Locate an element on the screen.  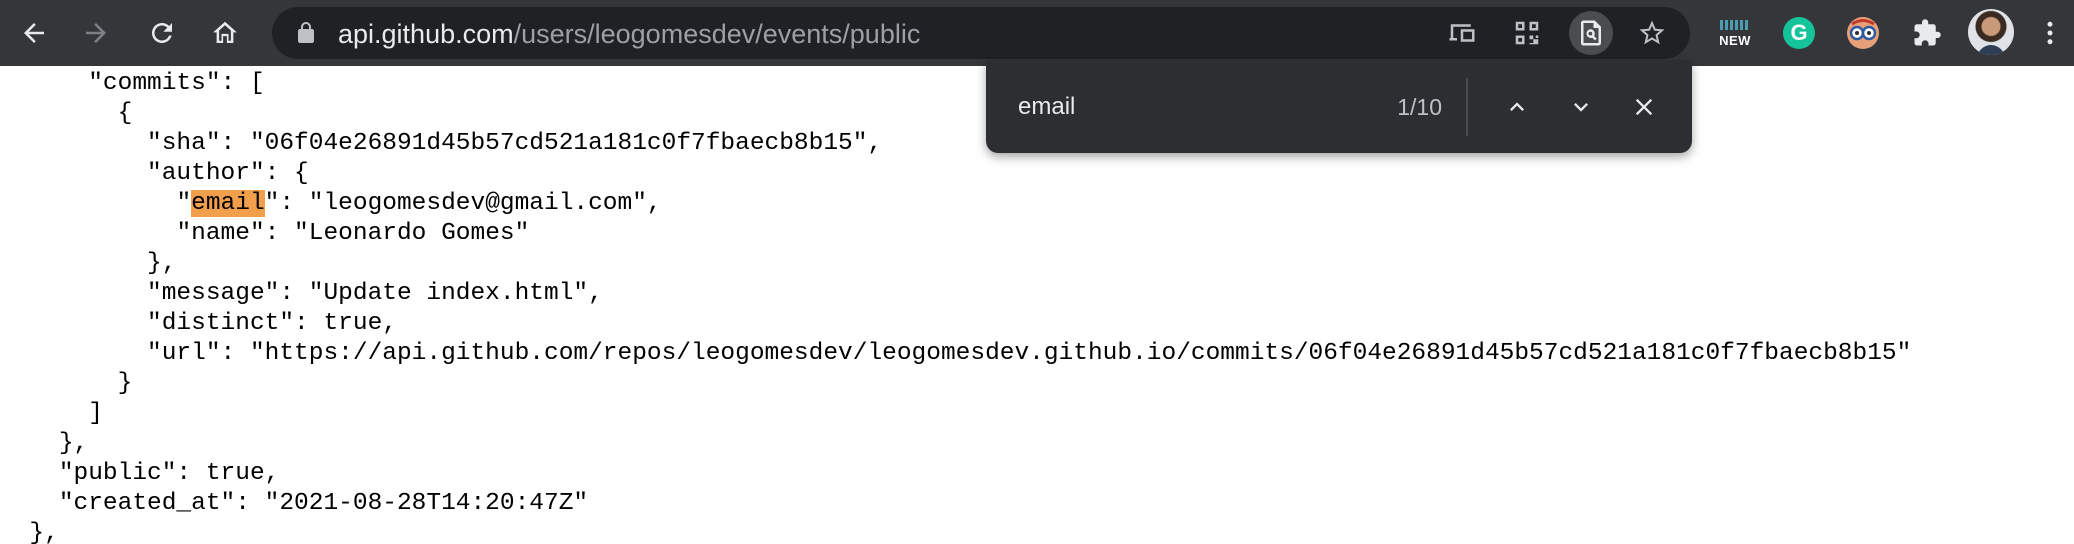
home-button is located at coordinates (225, 33).